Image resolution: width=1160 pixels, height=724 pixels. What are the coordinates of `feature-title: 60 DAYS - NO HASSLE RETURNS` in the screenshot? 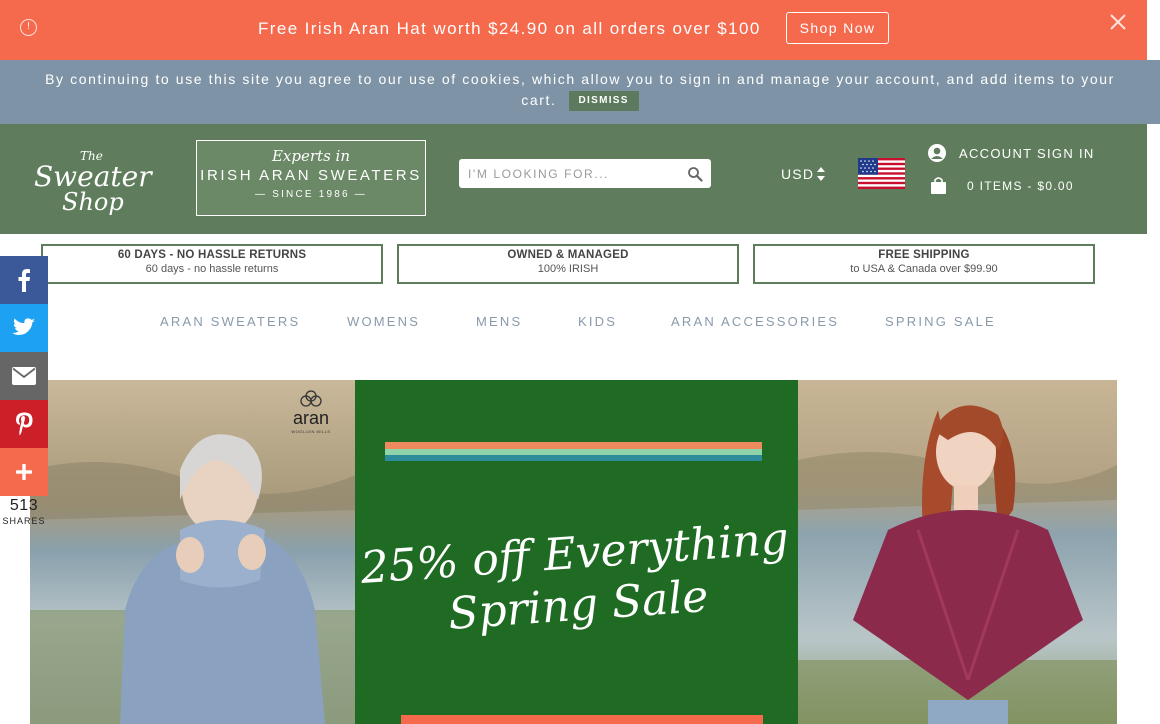 It's located at (212, 255).